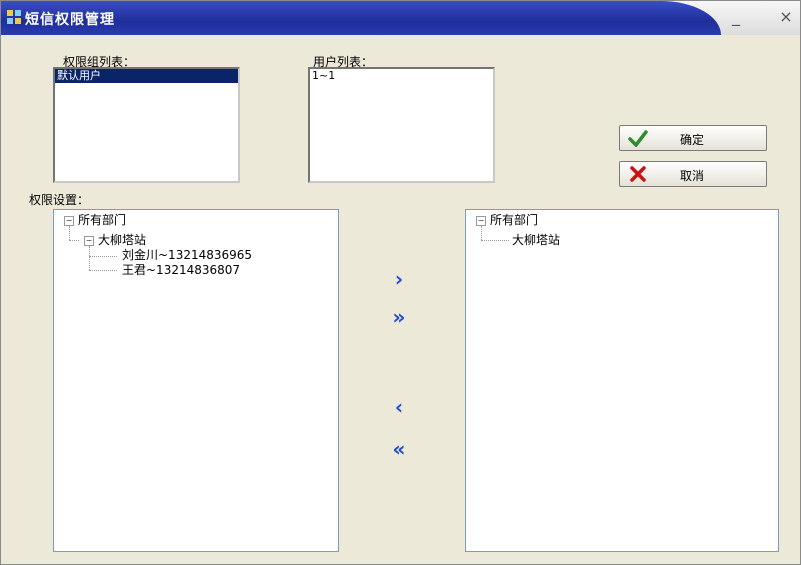 The image size is (801, 565). Describe the element at coordinates (361, 18) in the screenshot. I see `title-bar-tab: 短信权限管理` at that location.